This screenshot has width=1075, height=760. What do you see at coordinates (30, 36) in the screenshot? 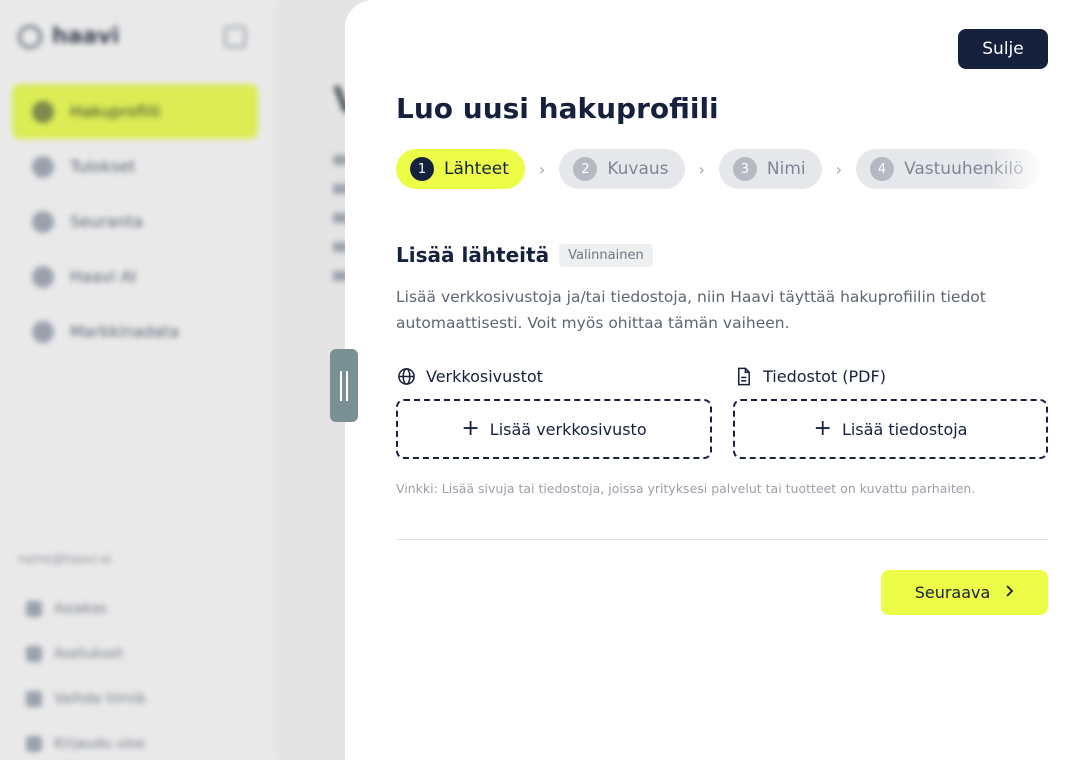
I see `logo-icon` at bounding box center [30, 36].